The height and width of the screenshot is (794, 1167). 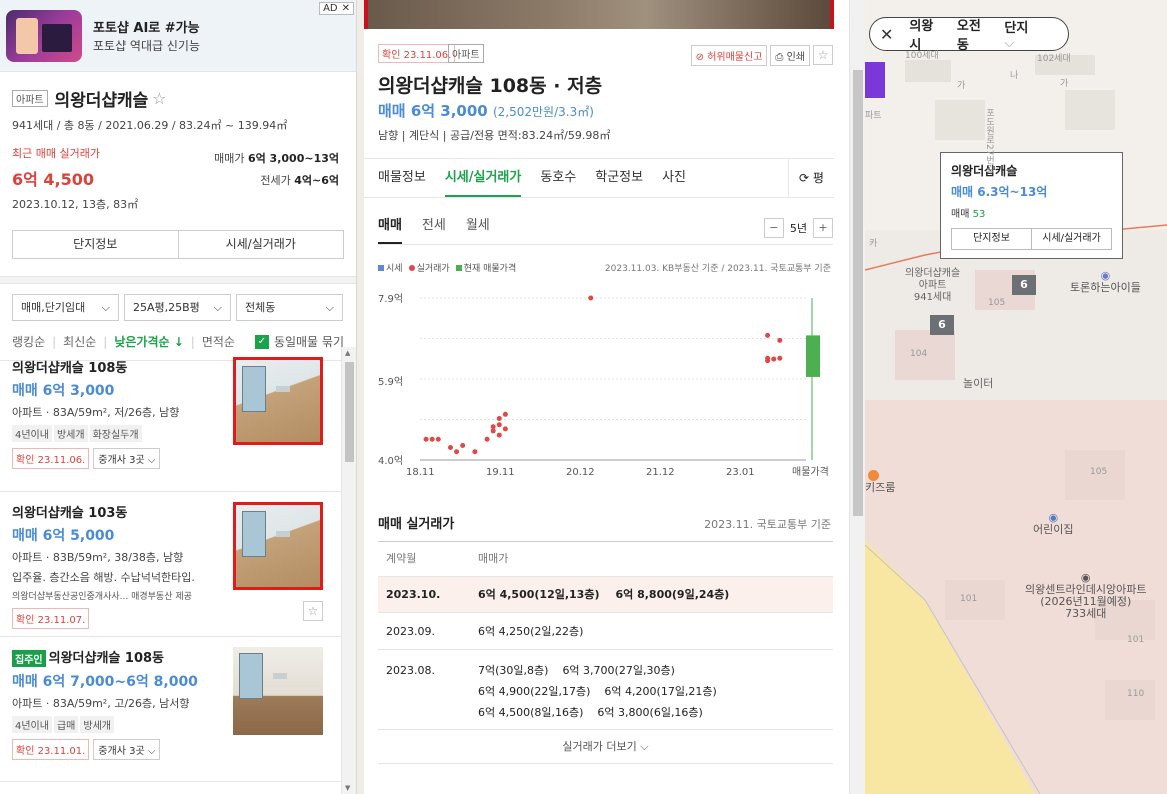 I want to click on dong: 오전동, so click(x=972, y=34).